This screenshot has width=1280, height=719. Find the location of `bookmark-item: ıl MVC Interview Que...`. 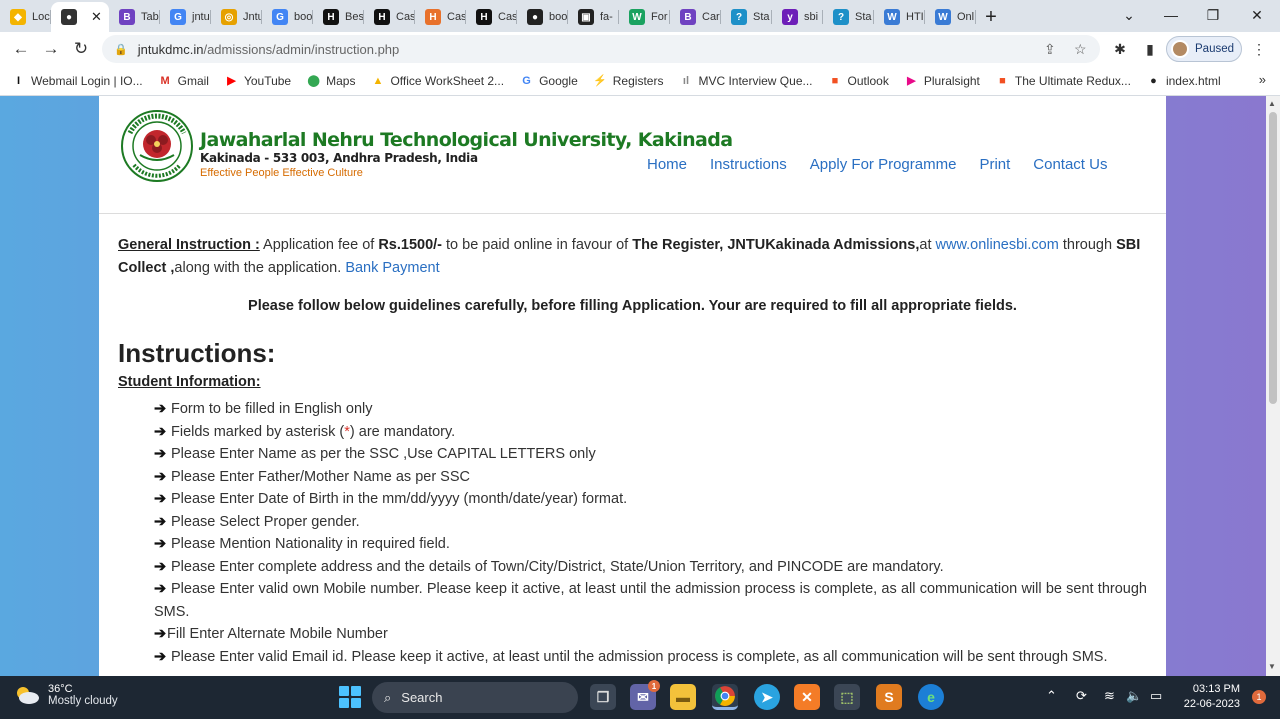

bookmark-item: ıl MVC Interview Que... is located at coordinates (746, 81).